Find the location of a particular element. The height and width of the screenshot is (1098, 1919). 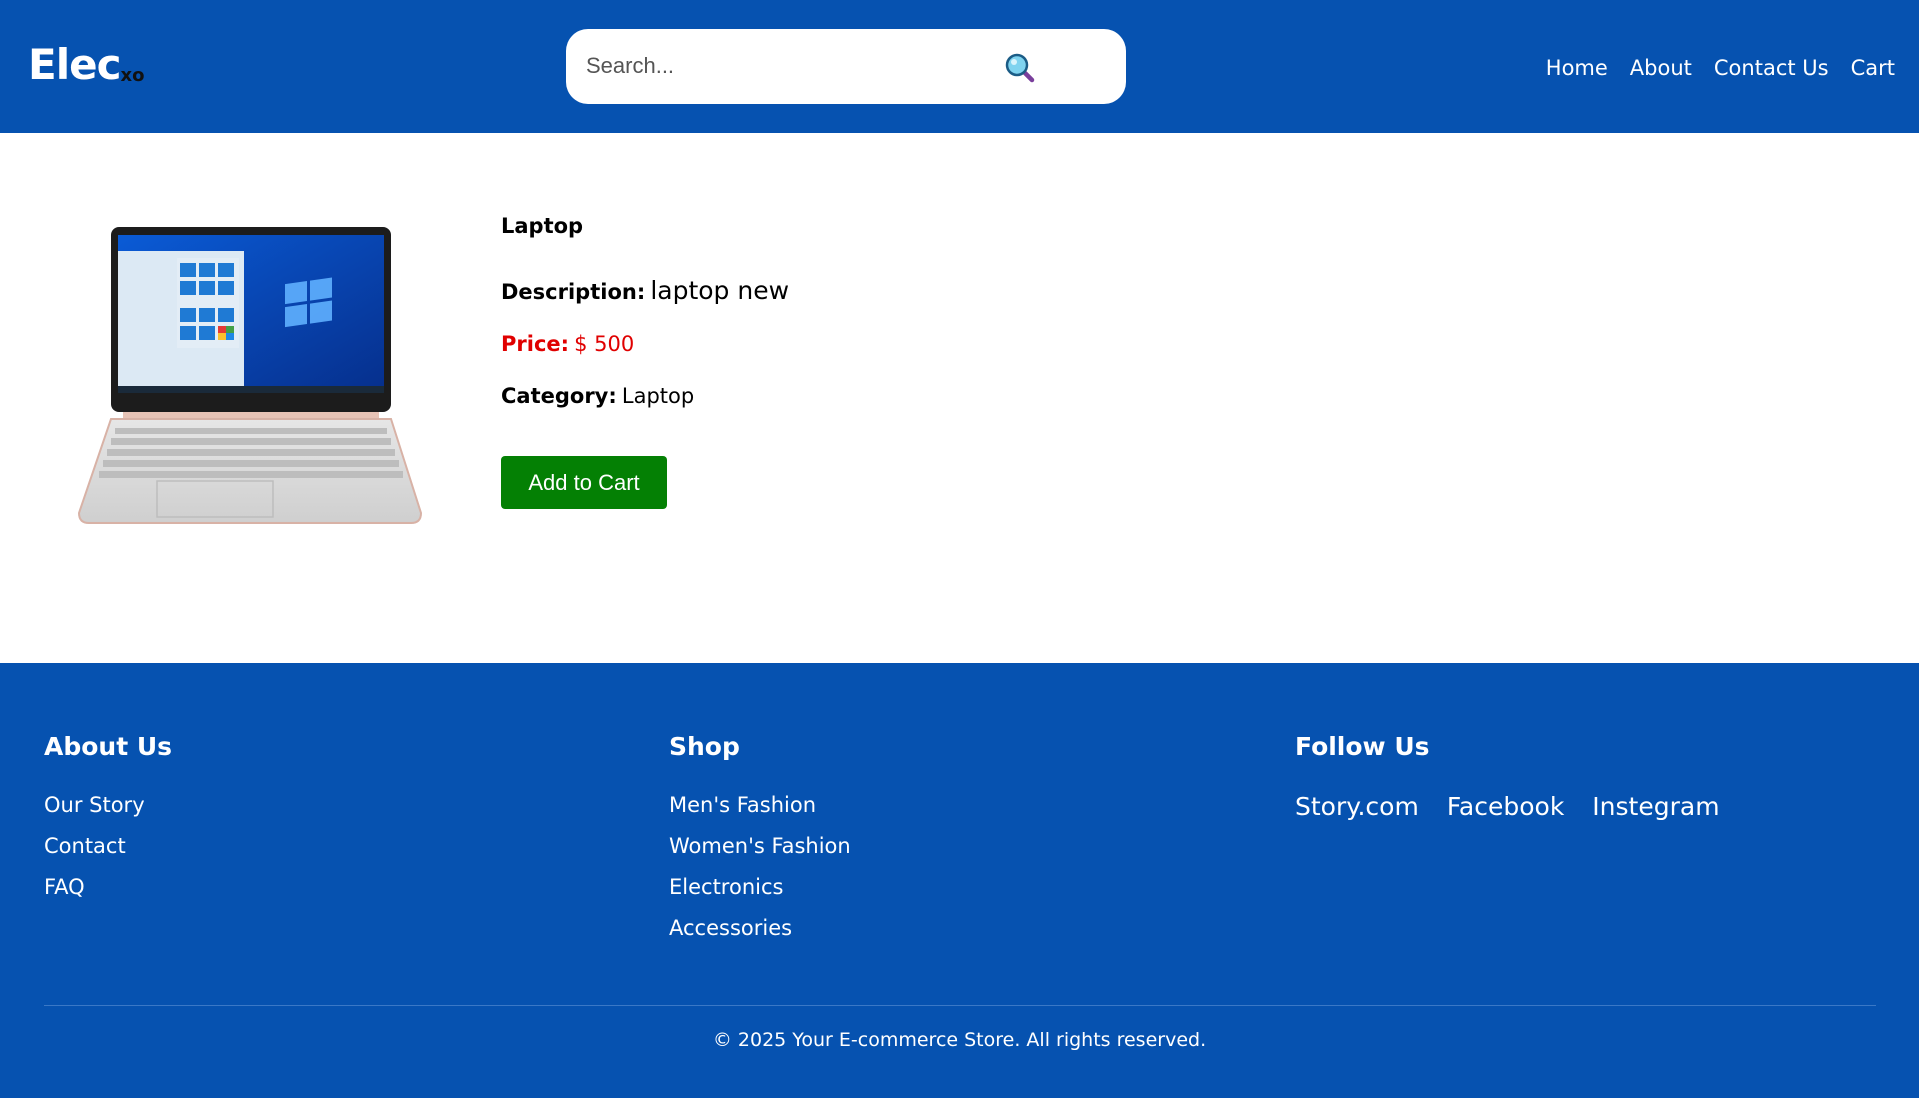

footer-link-womens-fashion: Women's Fashion is located at coordinates (760, 846).